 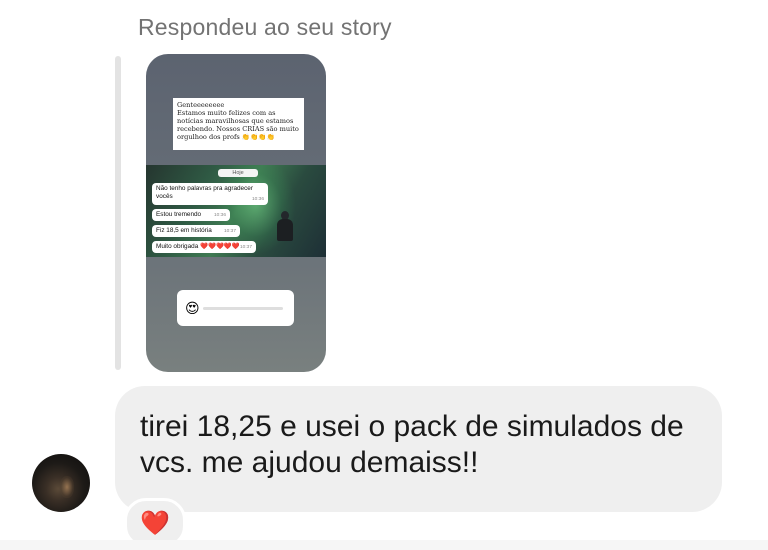 I want to click on chat-date-badge: Hoje, so click(x=238, y=173).